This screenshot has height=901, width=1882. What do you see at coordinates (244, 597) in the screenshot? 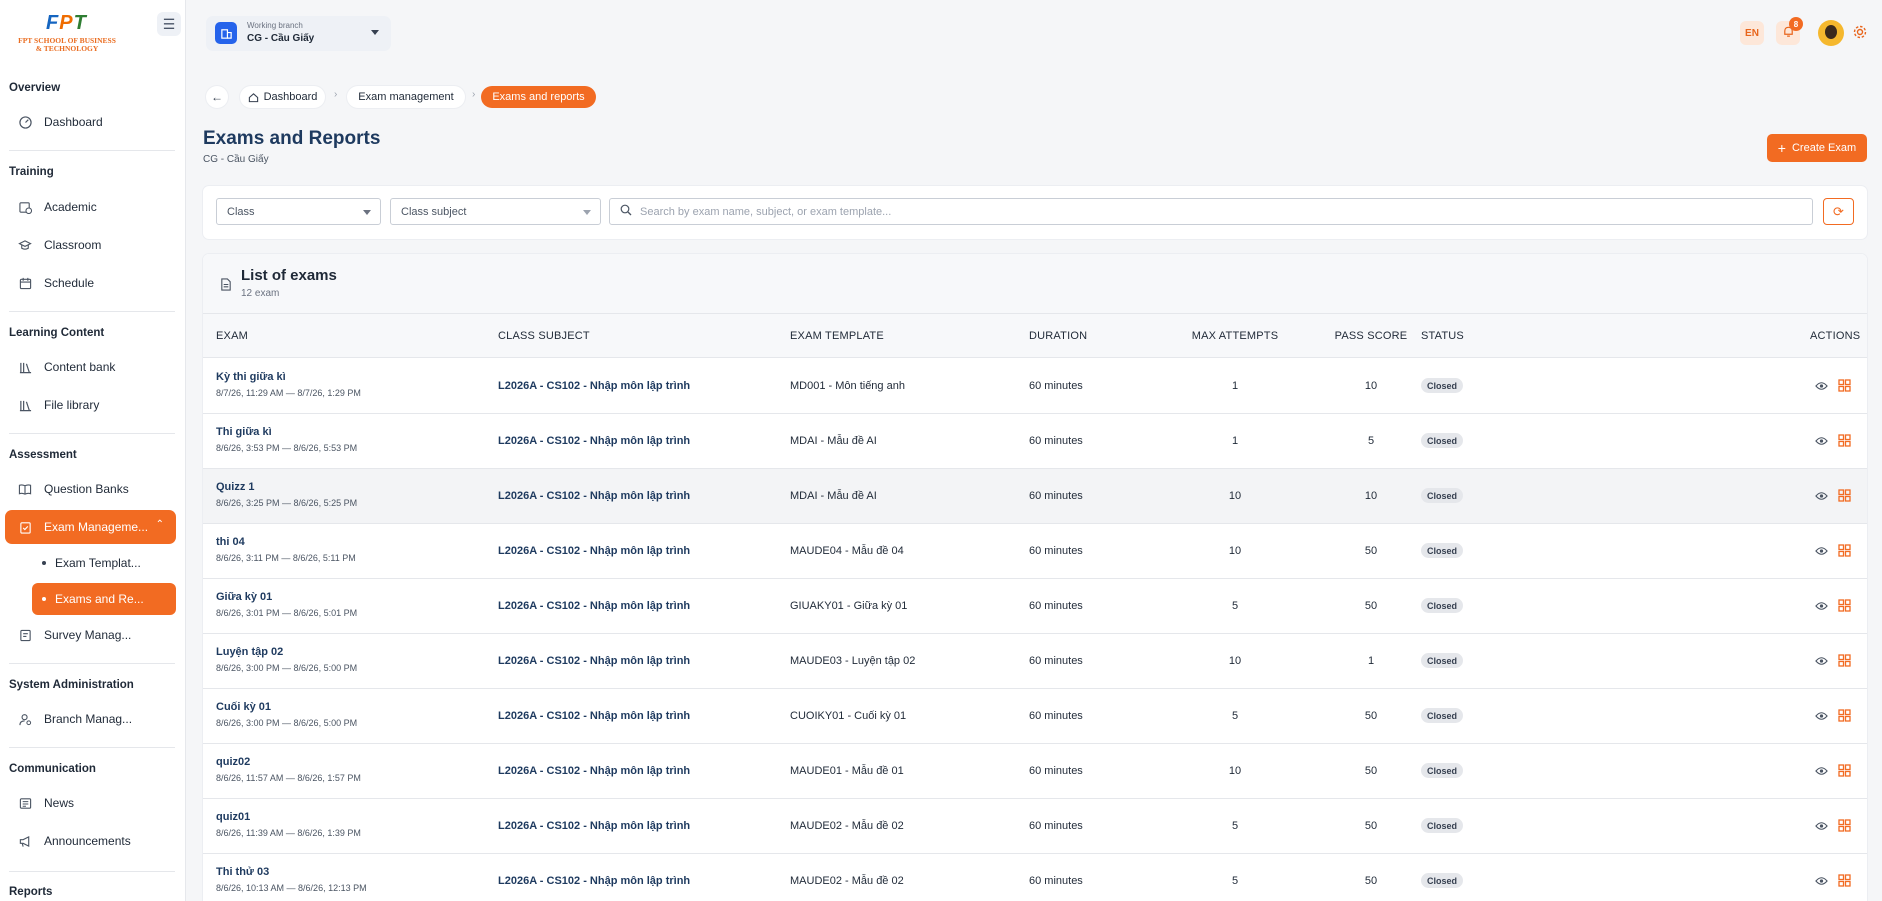
I see `exam-name: Giữa kỳ 01` at bounding box center [244, 597].